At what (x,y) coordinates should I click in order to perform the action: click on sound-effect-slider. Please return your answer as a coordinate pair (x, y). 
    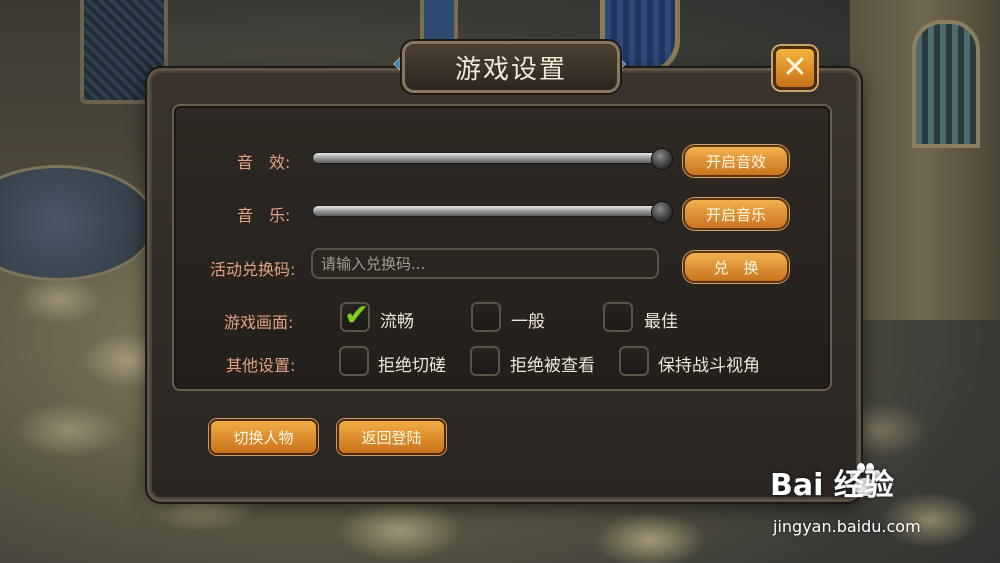
    Looking at the image, I should click on (487, 158).